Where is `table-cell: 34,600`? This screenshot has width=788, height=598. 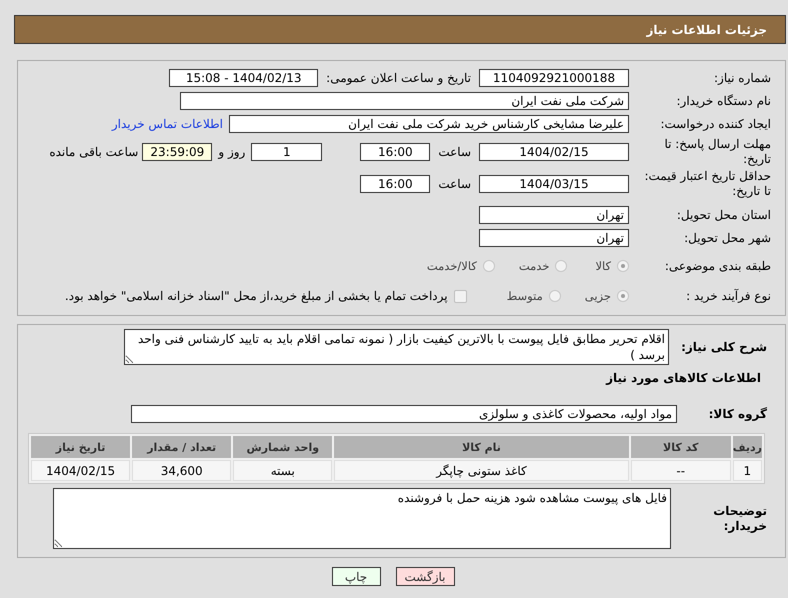 table-cell: 34,600 is located at coordinates (182, 470).